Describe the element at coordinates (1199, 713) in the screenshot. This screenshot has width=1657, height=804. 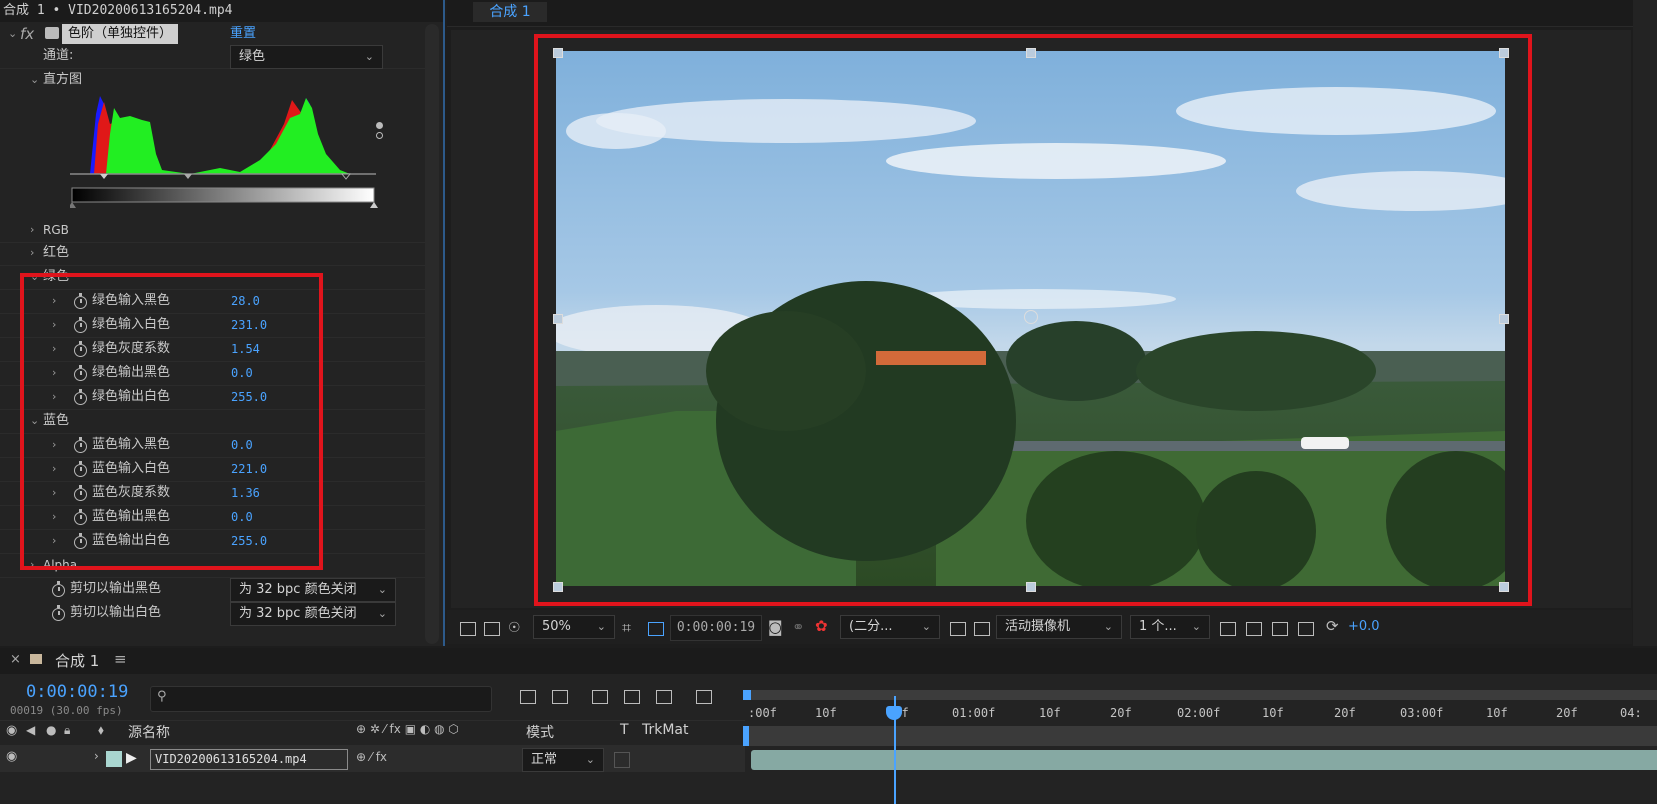
I see `ruler-tick: 02:00f` at that location.